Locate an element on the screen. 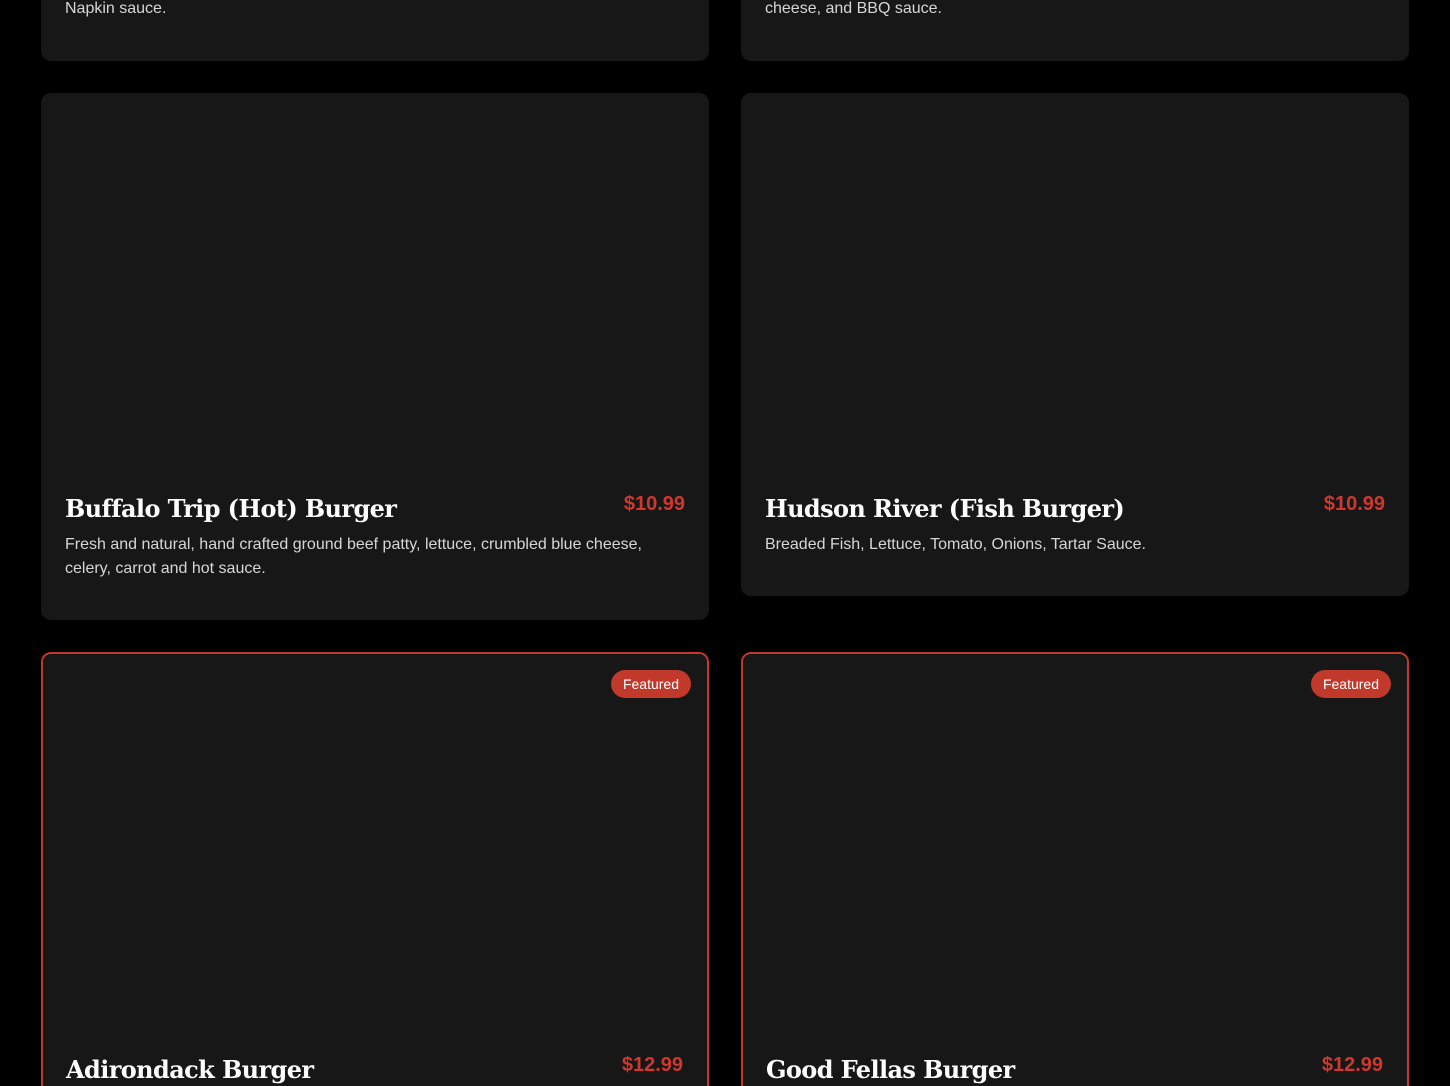 This screenshot has width=1450, height=1086. item-description: Napkin sauce. is located at coordinates (116, 8).